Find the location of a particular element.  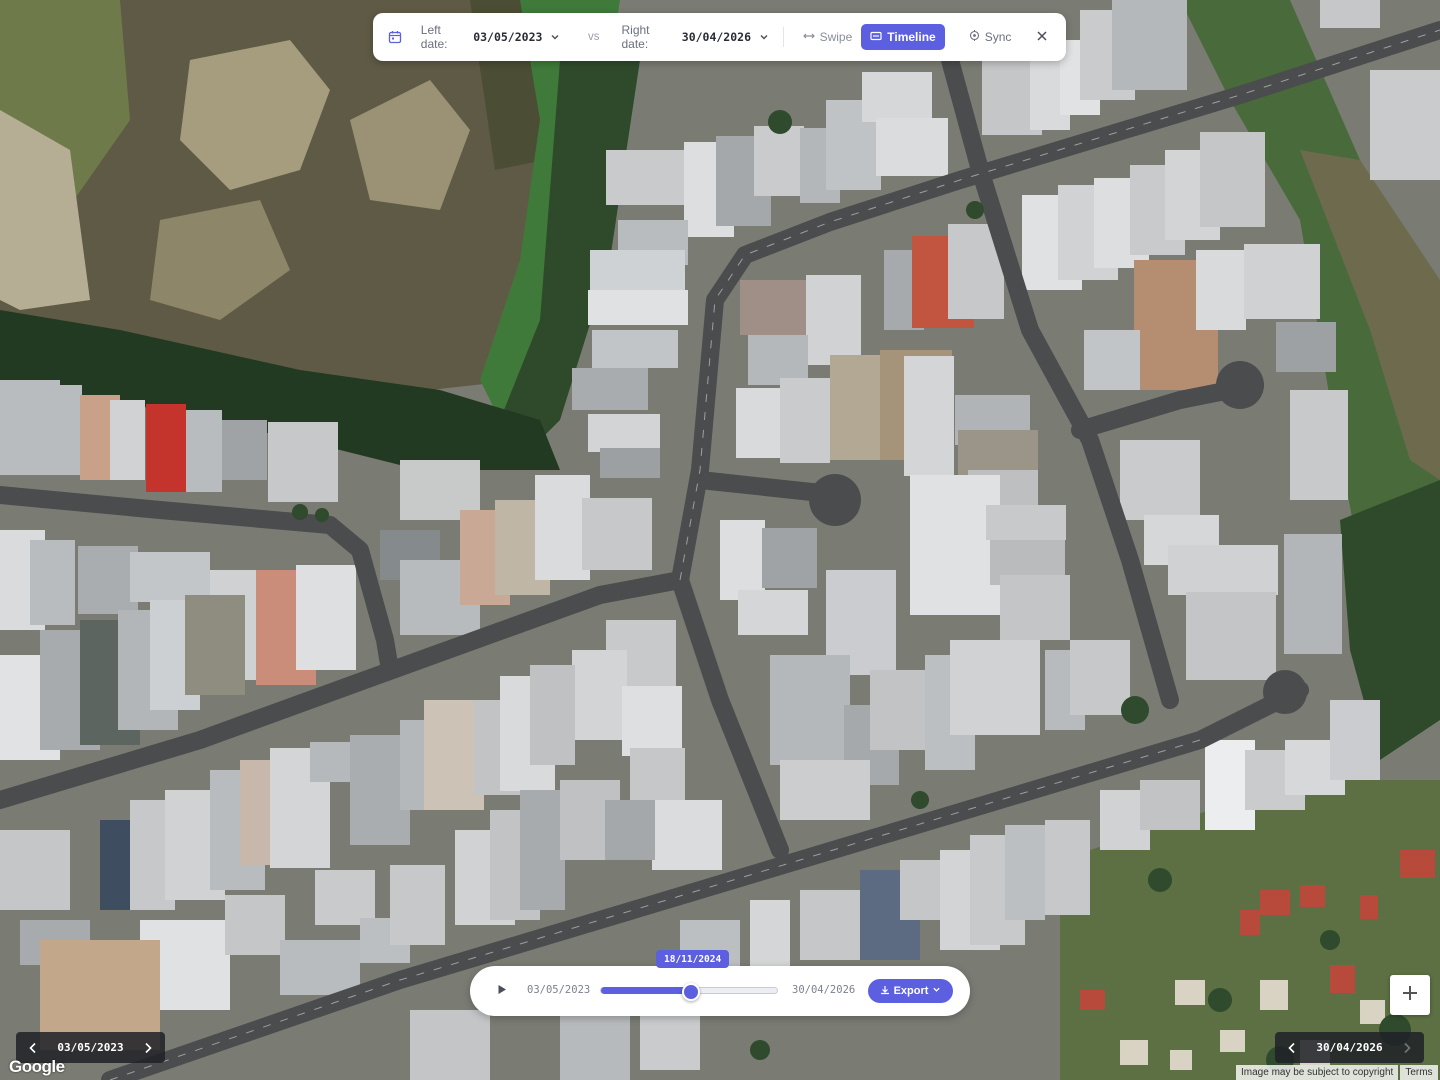

timeline-slider-thumb is located at coordinates (690, 992).